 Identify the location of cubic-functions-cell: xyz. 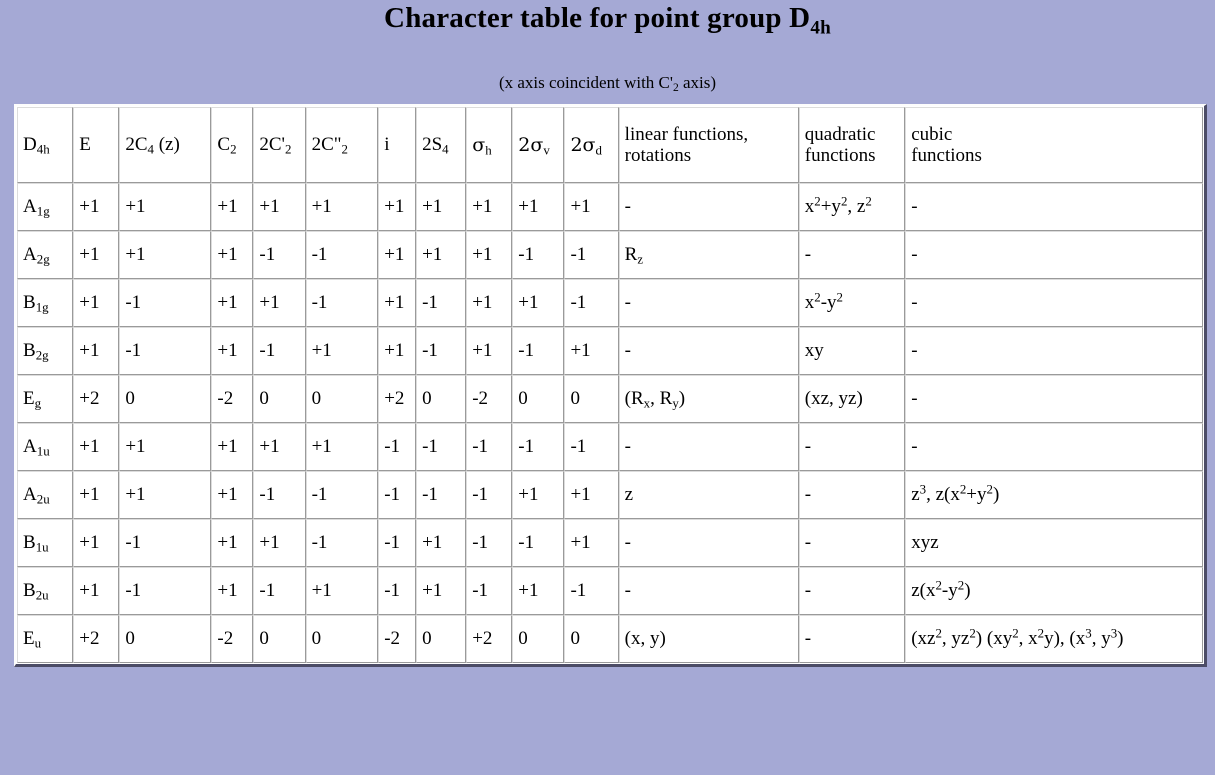
(1054, 543).